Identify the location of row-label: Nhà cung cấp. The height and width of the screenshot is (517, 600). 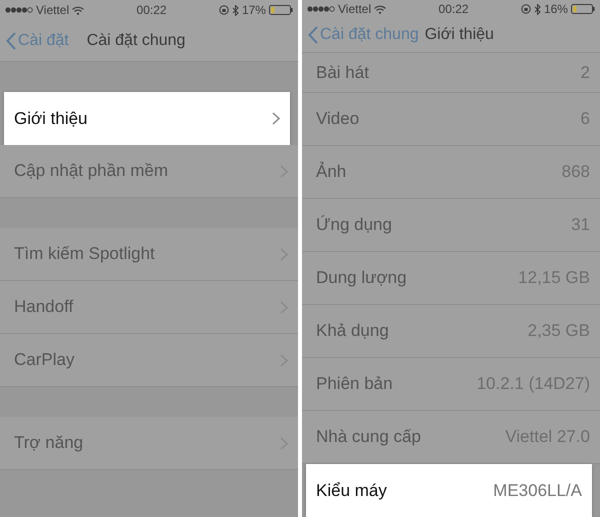
(368, 437).